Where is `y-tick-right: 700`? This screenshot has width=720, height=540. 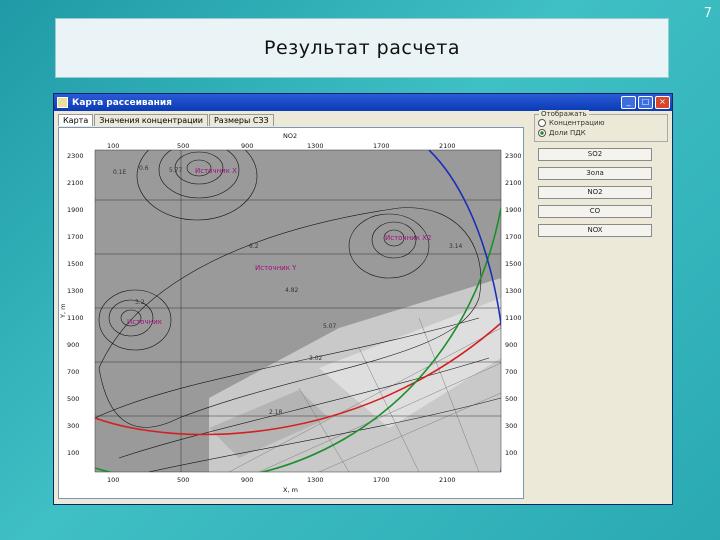
y-tick-right: 700 is located at coordinates (511, 372).